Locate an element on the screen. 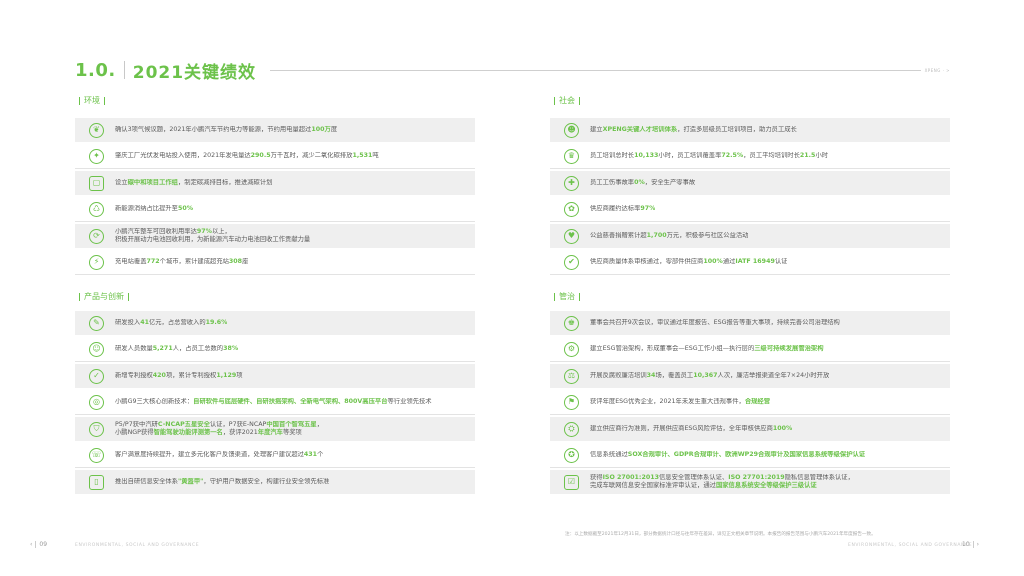  kpi-segment: 个 is located at coordinates (320, 454).